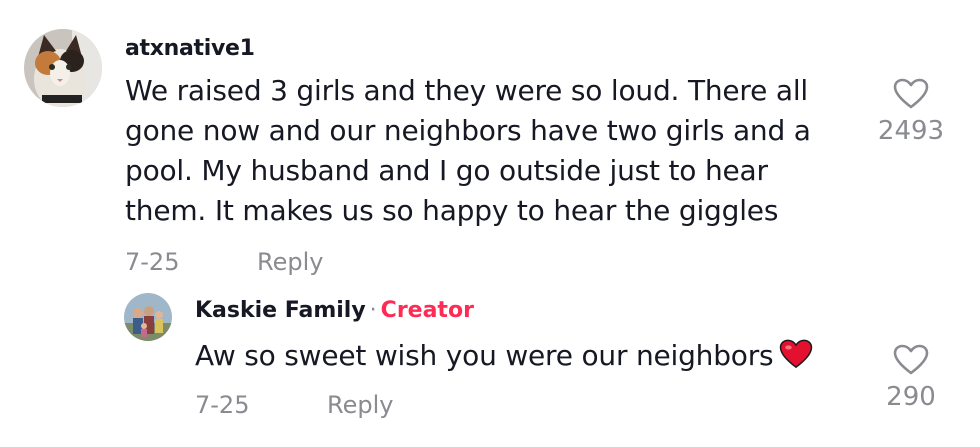  I want to click on creator-avatar, so click(148, 317).